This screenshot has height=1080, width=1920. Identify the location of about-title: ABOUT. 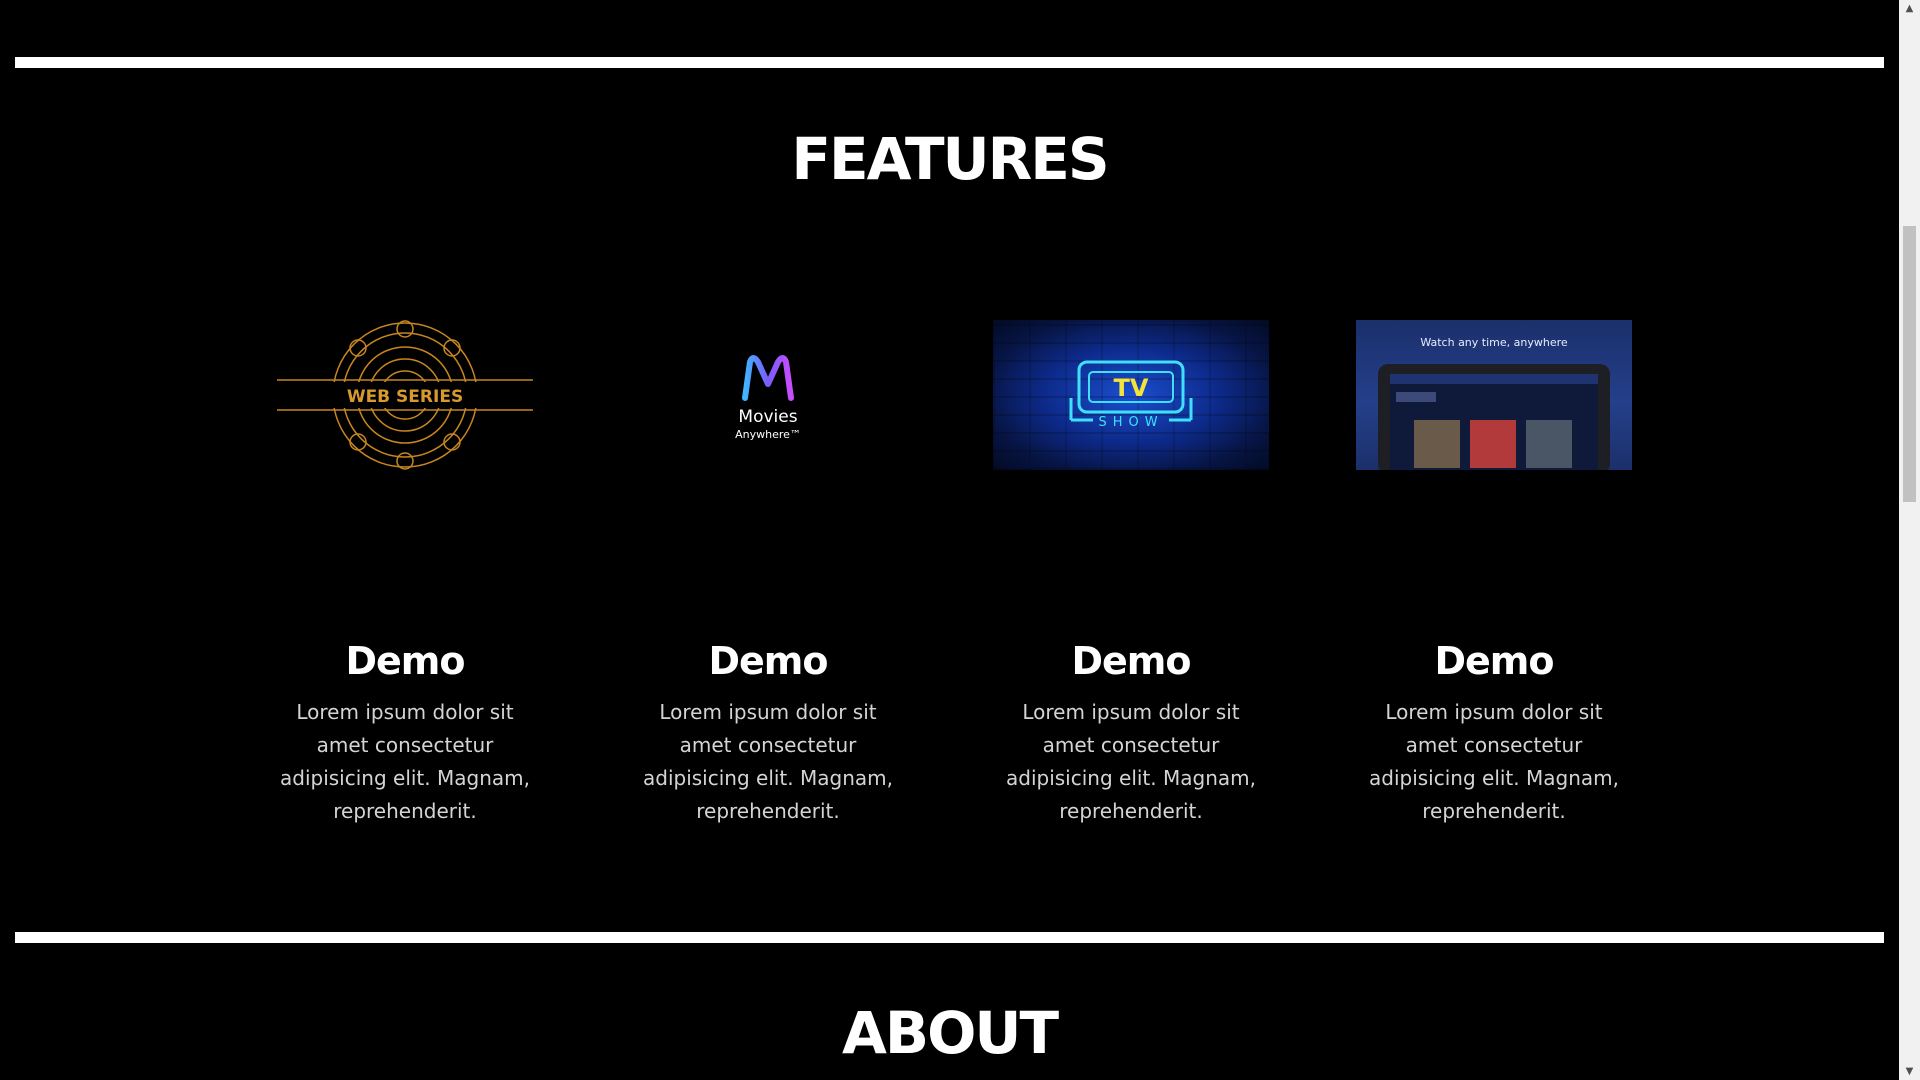
(950, 1033).